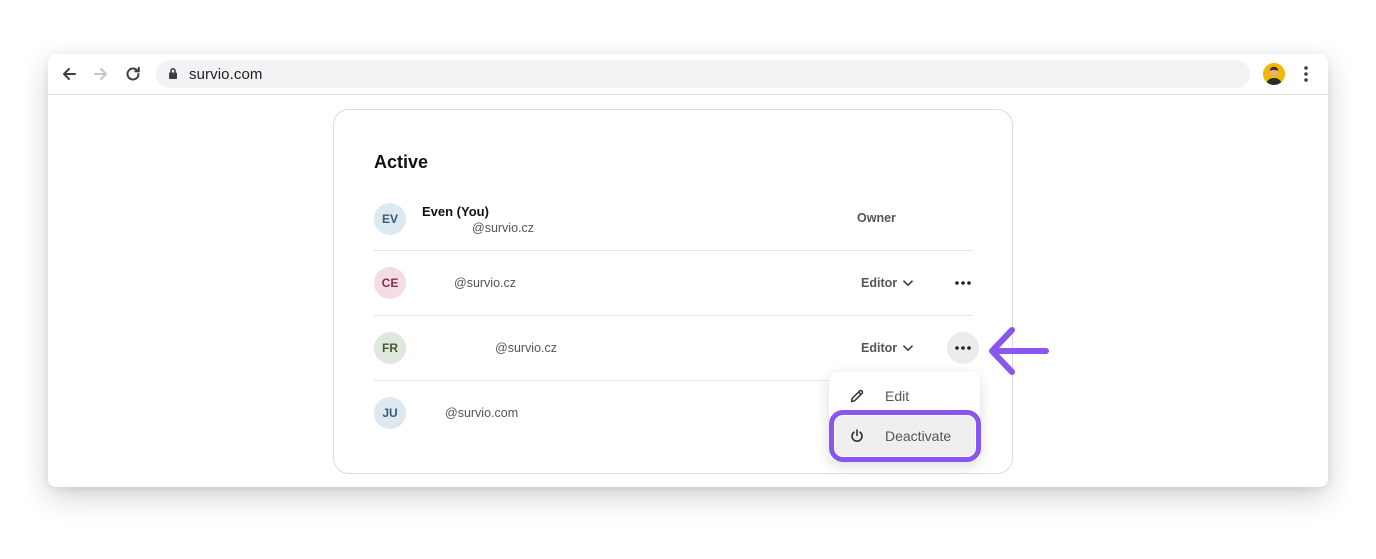  I want to click on arrow-left-icon, so click(69, 74).